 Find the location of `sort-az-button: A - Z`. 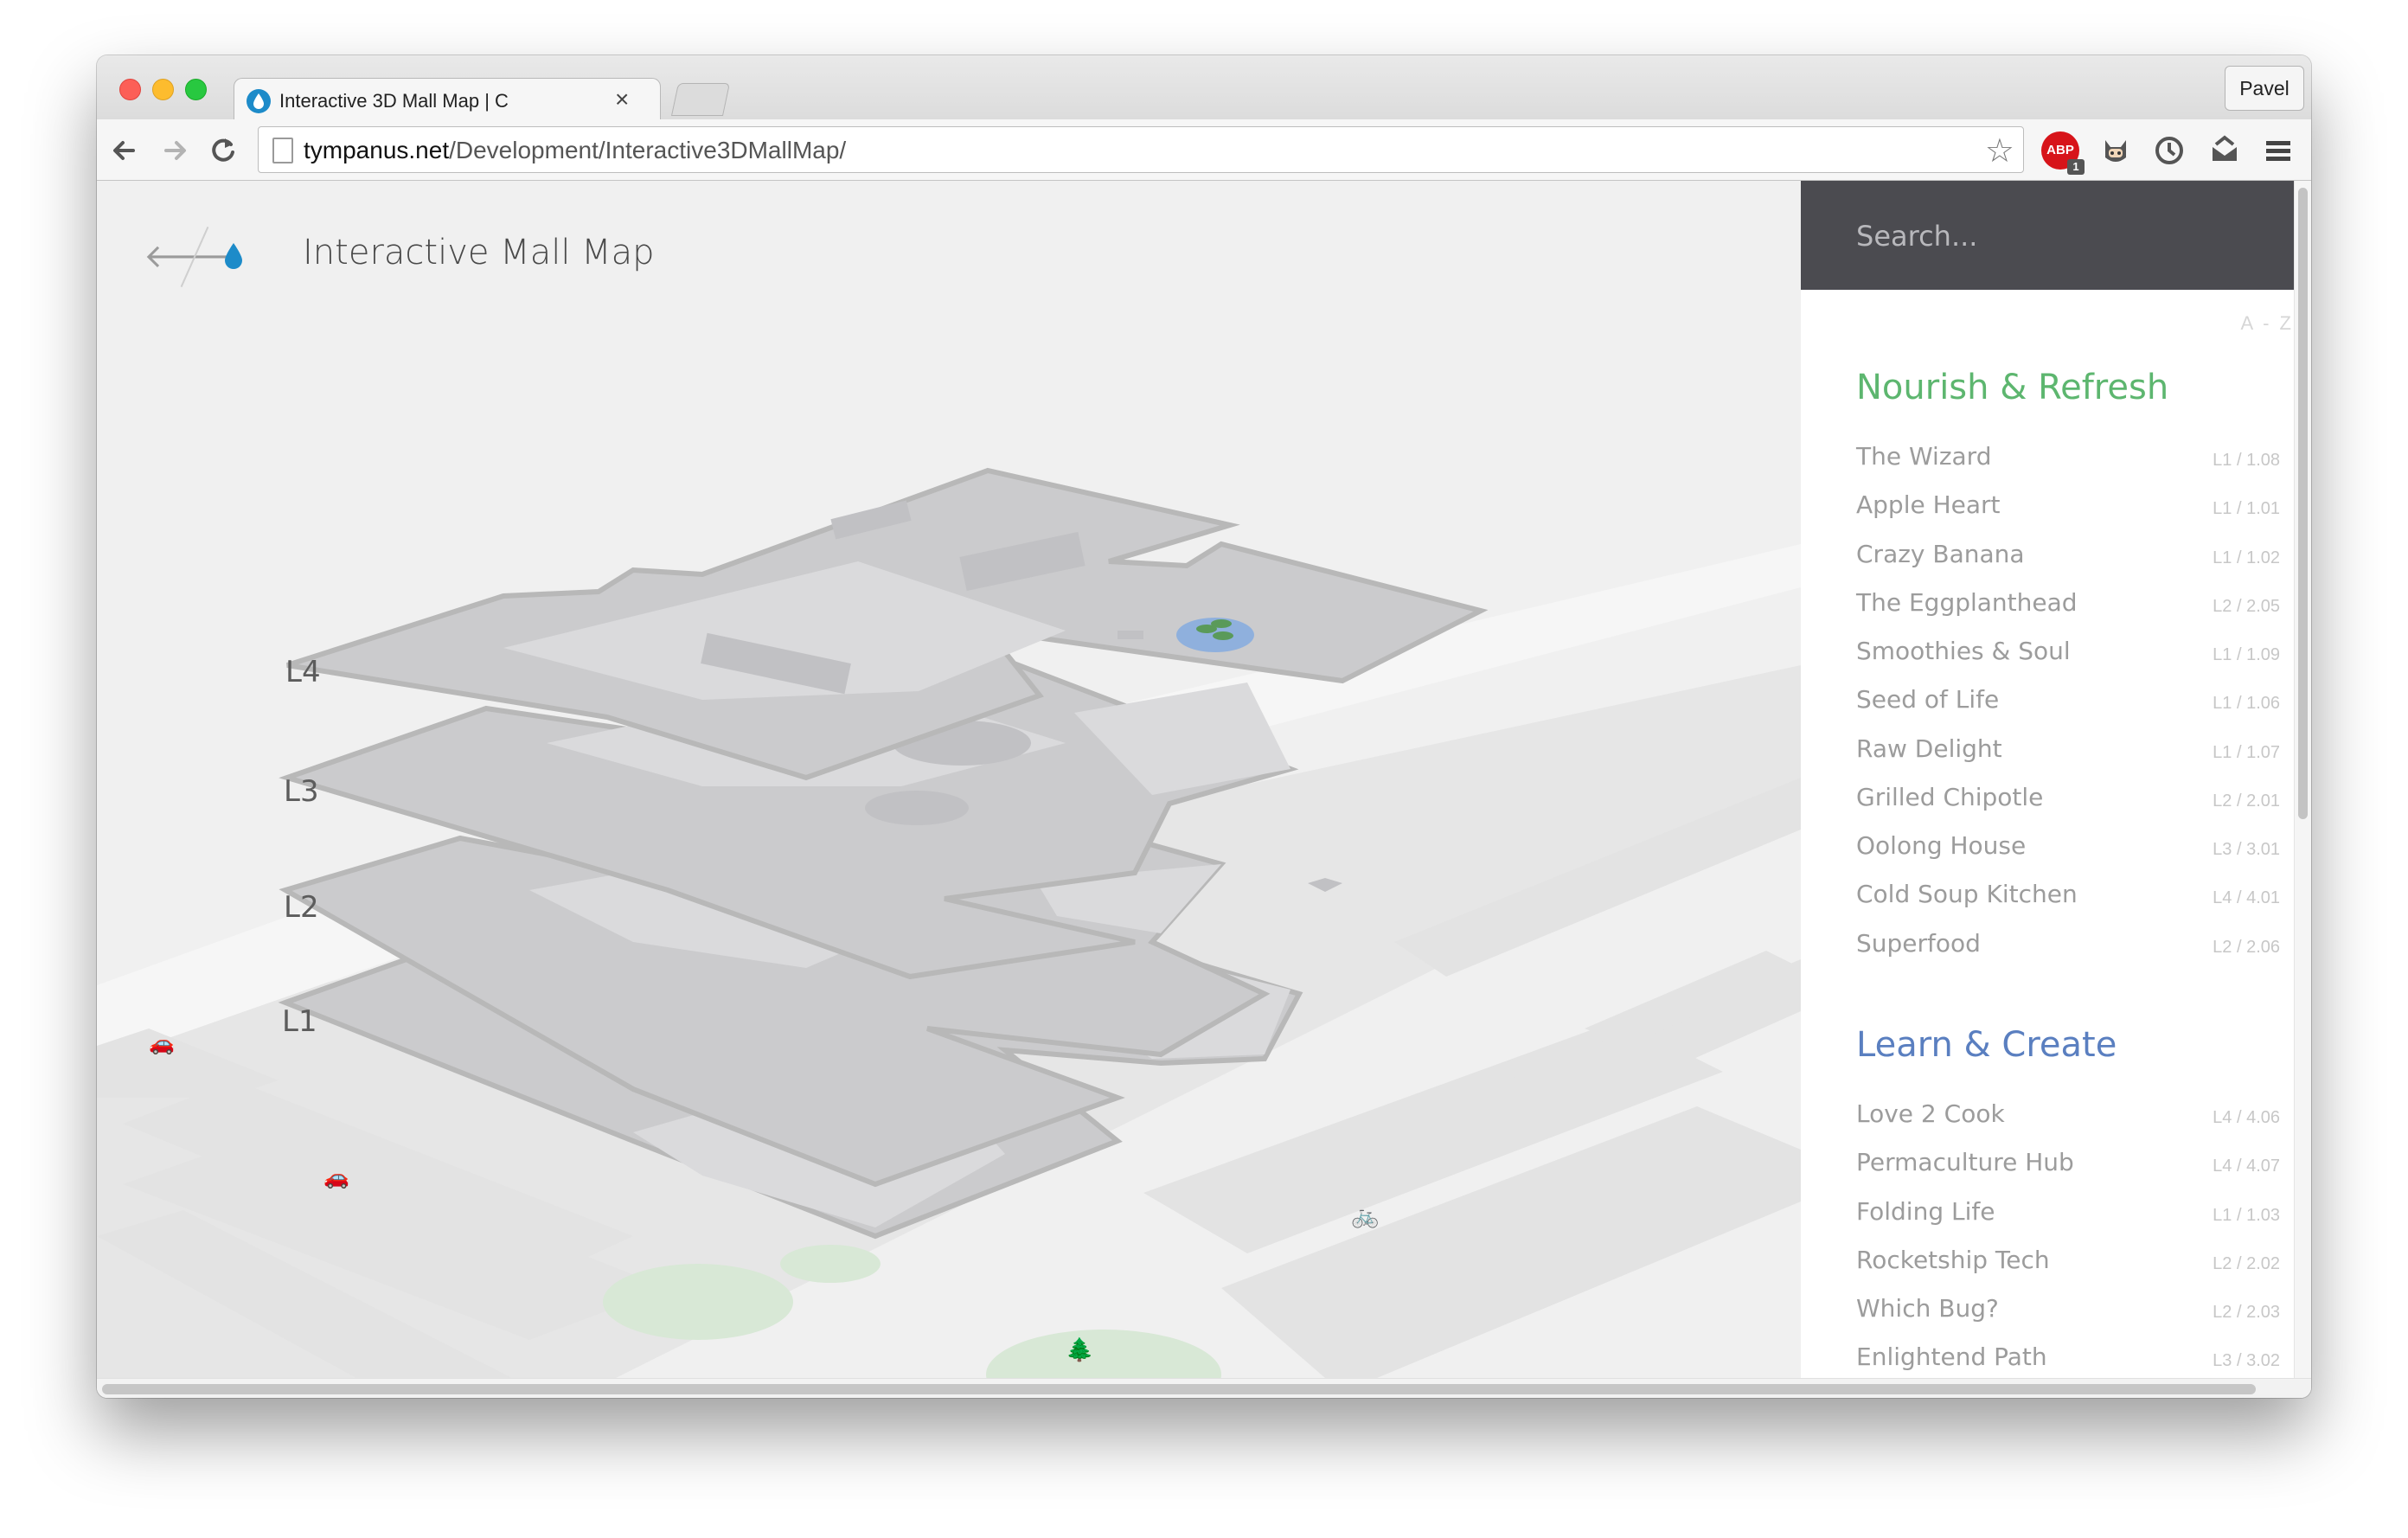

sort-az-button: A - Z is located at coordinates (2267, 324).